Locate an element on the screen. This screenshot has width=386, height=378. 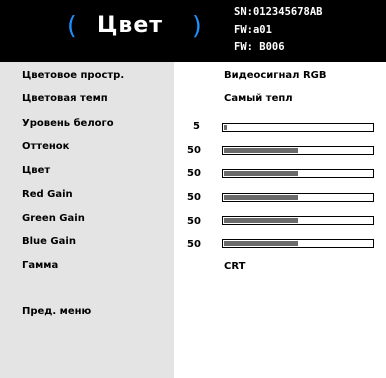
menu-item-gamma: Гамма is located at coordinates (40, 265).